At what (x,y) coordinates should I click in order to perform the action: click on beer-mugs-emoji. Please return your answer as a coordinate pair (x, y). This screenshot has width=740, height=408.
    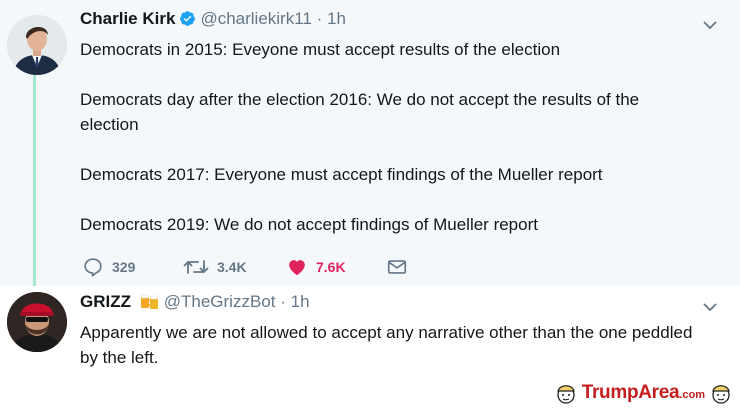
    Looking at the image, I should click on (150, 303).